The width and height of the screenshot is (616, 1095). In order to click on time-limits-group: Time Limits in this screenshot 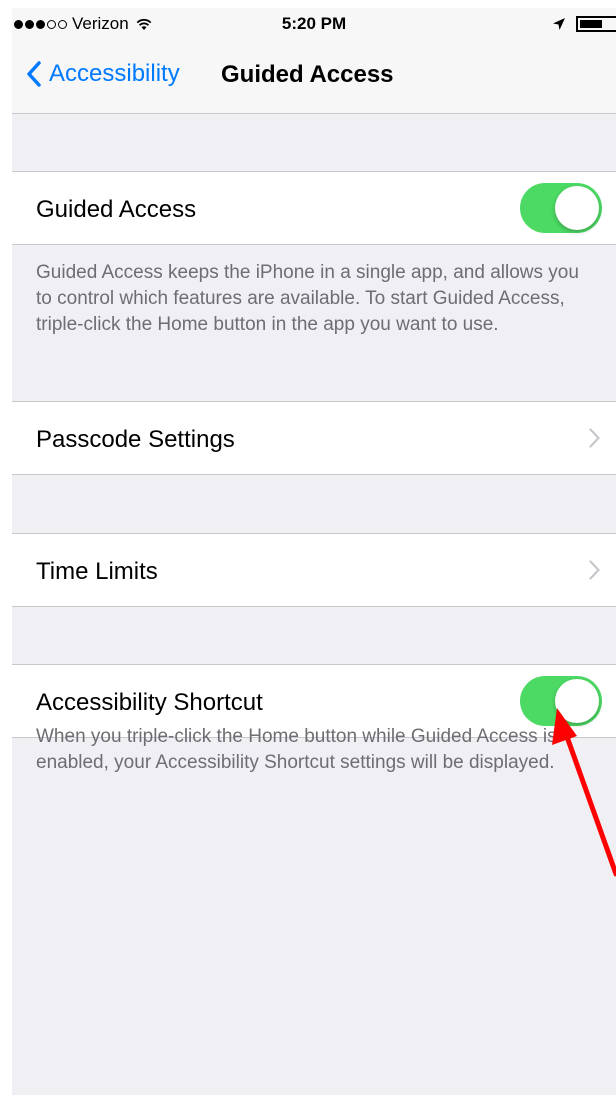, I will do `click(314, 570)`.